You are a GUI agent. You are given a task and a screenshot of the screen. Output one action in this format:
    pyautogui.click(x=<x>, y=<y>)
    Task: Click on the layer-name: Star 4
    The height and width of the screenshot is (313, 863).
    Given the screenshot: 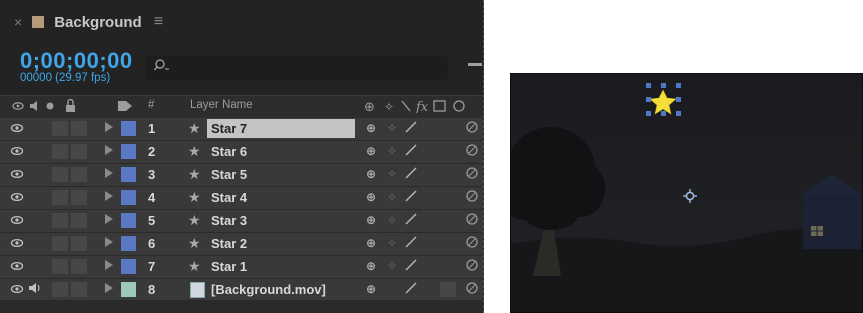 What is the action you would take?
    pyautogui.click(x=229, y=197)
    